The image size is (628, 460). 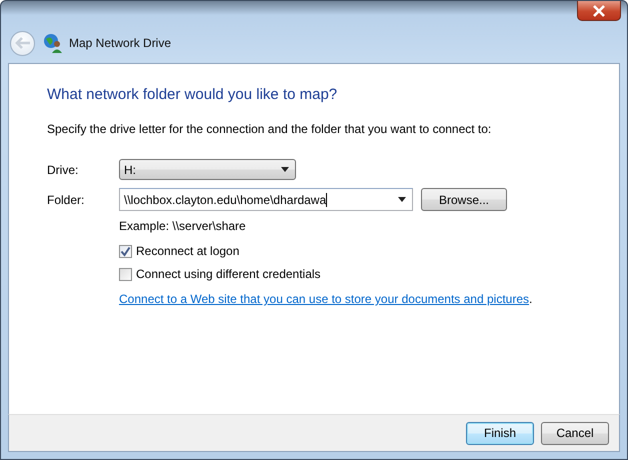 I want to click on field-label: Drive:, so click(x=63, y=169).